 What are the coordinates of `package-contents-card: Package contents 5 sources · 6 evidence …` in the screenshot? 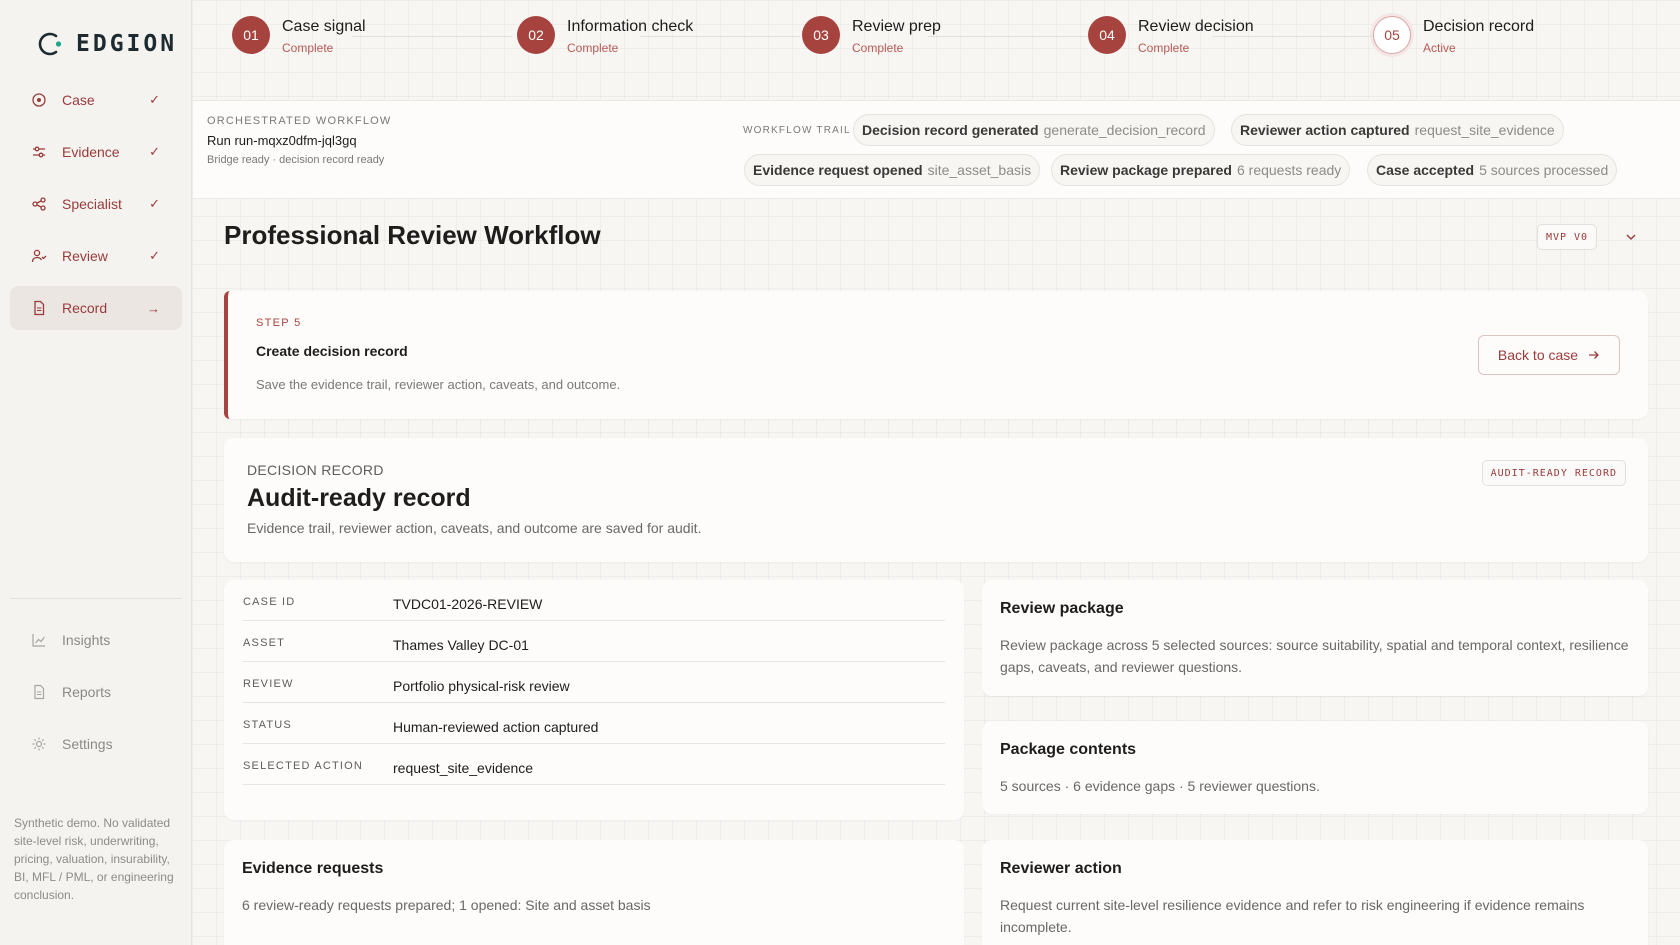 It's located at (1315, 767).